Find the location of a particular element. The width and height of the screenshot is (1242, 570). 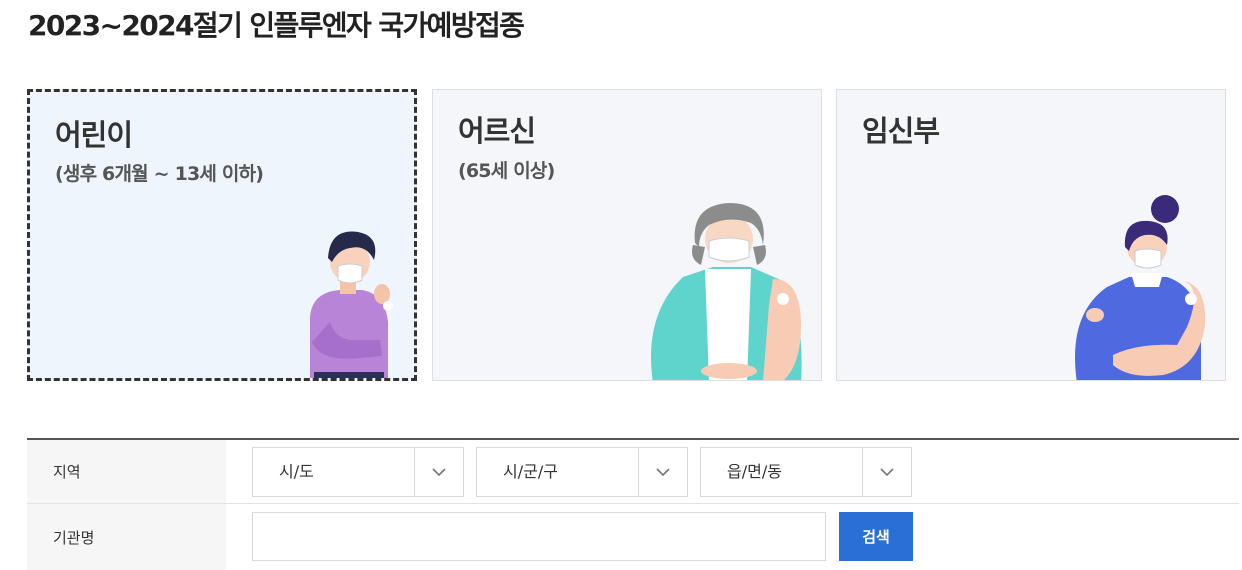

card-subtitle: (생후 6개월 ~ 13세 이하) is located at coordinates (159, 174).